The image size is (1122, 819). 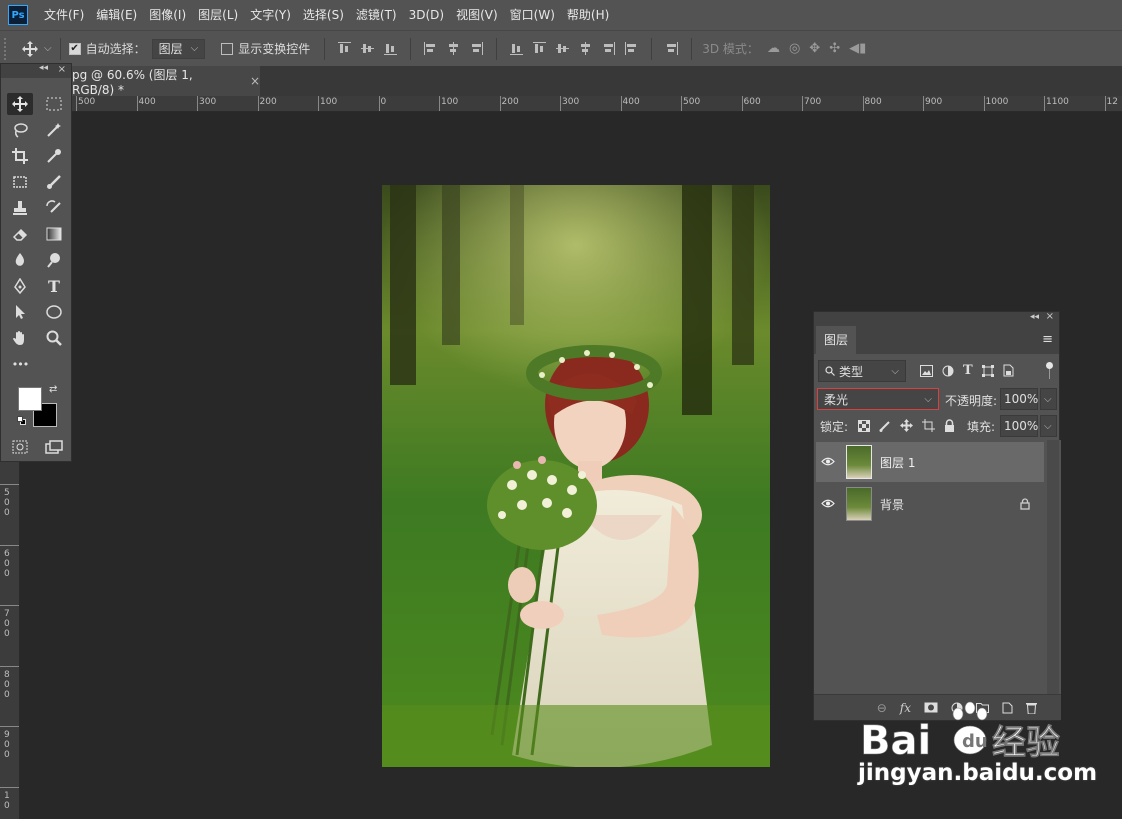 What do you see at coordinates (376, 15) in the screenshot?
I see `menu-item: 滤镜(T)` at bounding box center [376, 15].